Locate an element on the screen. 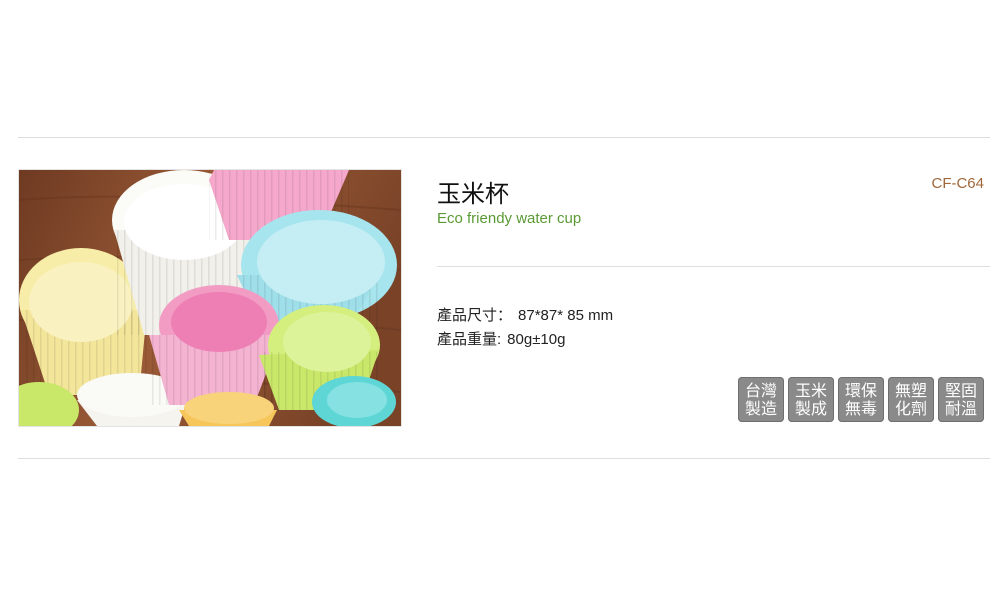 This screenshot has height=607, width=1000. product-subtitle: Eco friendy water cup is located at coordinates (509, 218).